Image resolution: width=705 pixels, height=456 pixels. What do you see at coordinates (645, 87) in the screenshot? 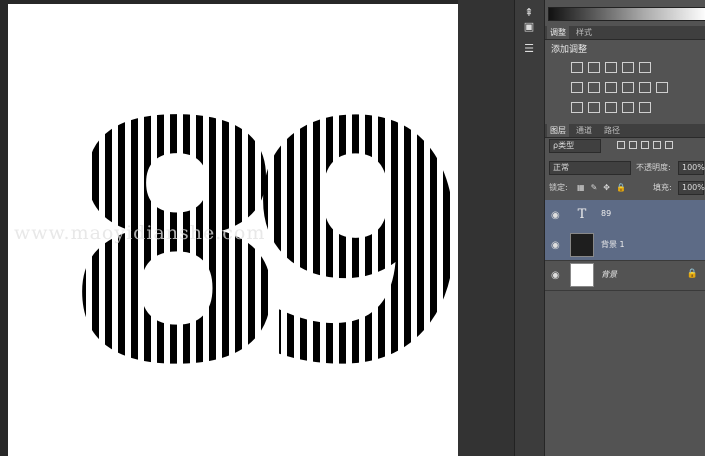
I see `channel-mixer-icon` at bounding box center [645, 87].